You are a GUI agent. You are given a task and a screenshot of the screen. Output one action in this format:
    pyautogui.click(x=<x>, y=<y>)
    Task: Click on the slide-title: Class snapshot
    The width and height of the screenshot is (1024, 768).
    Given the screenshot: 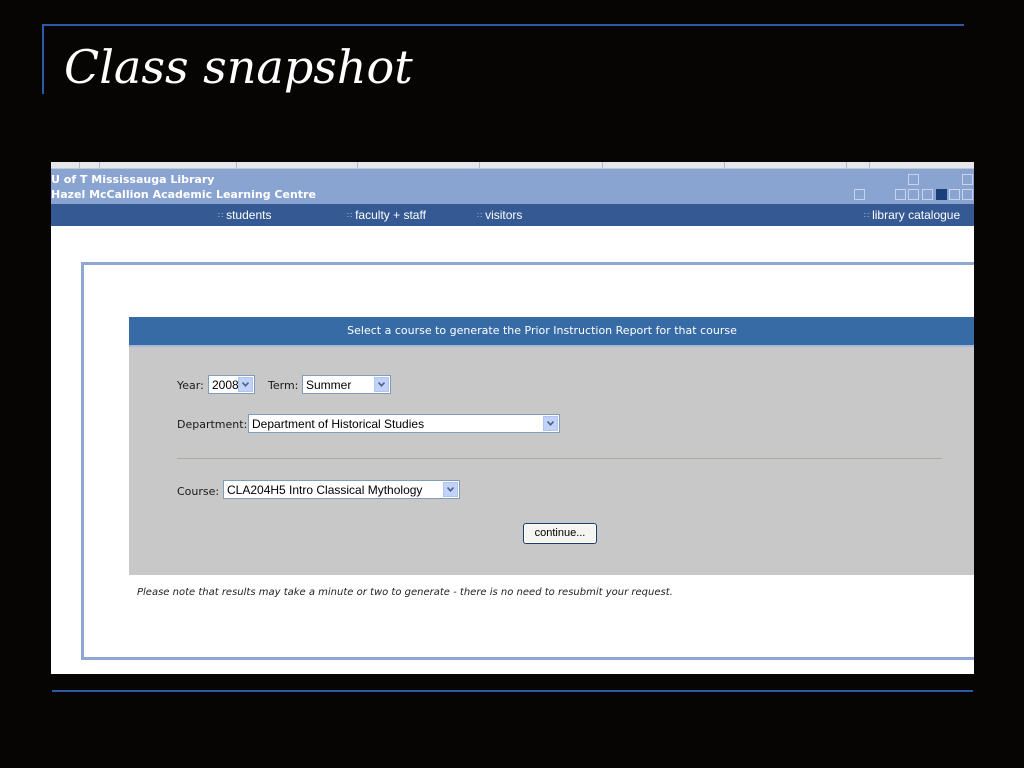 What is the action you would take?
    pyautogui.click(x=238, y=67)
    